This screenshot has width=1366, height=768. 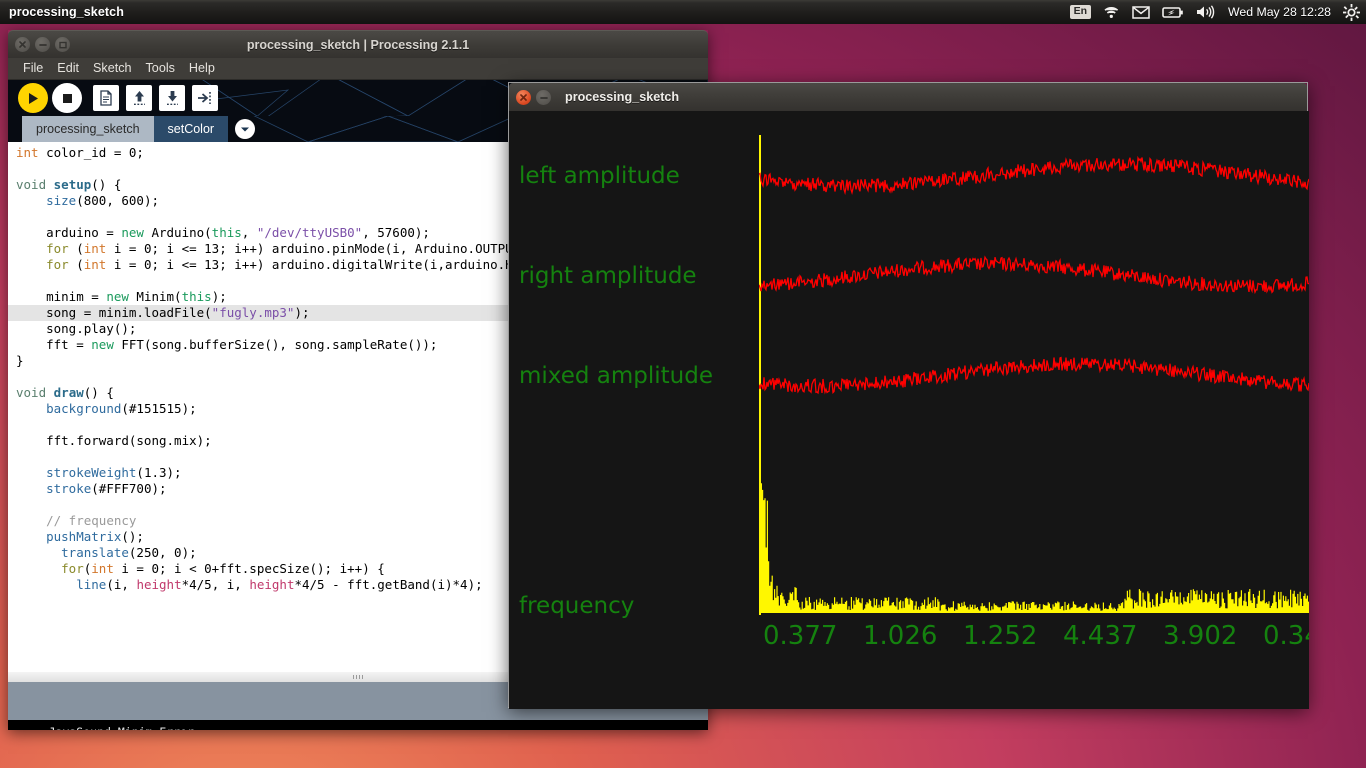 I want to click on frequency-spectrum, so click(x=1034, y=545).